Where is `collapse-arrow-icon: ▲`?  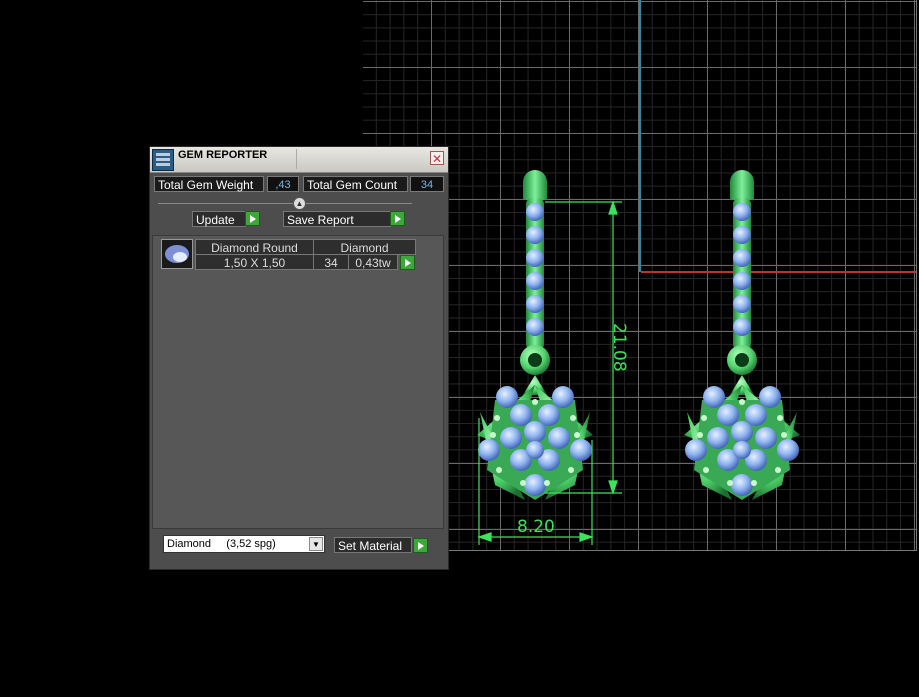 collapse-arrow-icon: ▲ is located at coordinates (299, 203).